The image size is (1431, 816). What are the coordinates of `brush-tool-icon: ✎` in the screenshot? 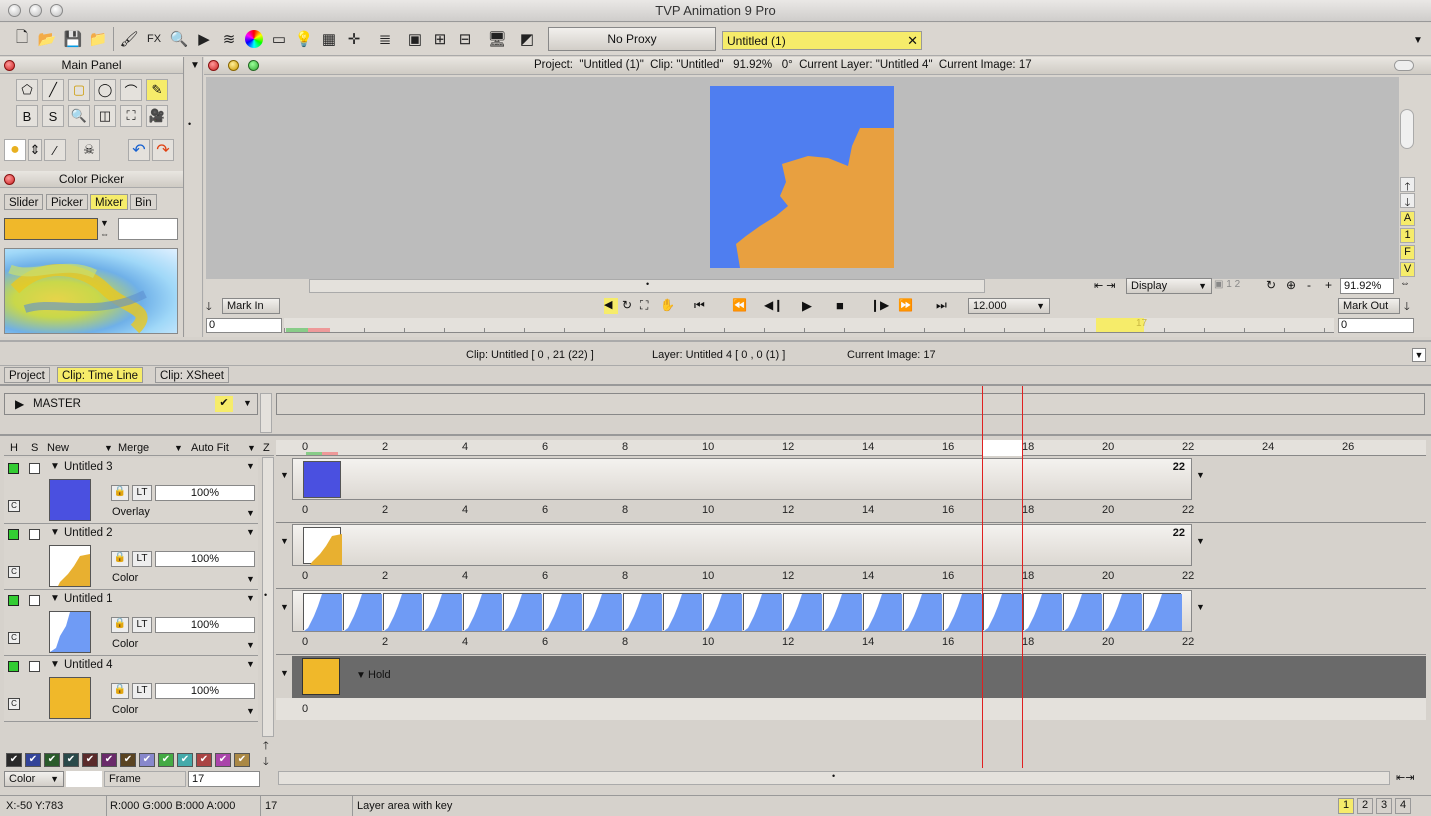 It's located at (157, 90).